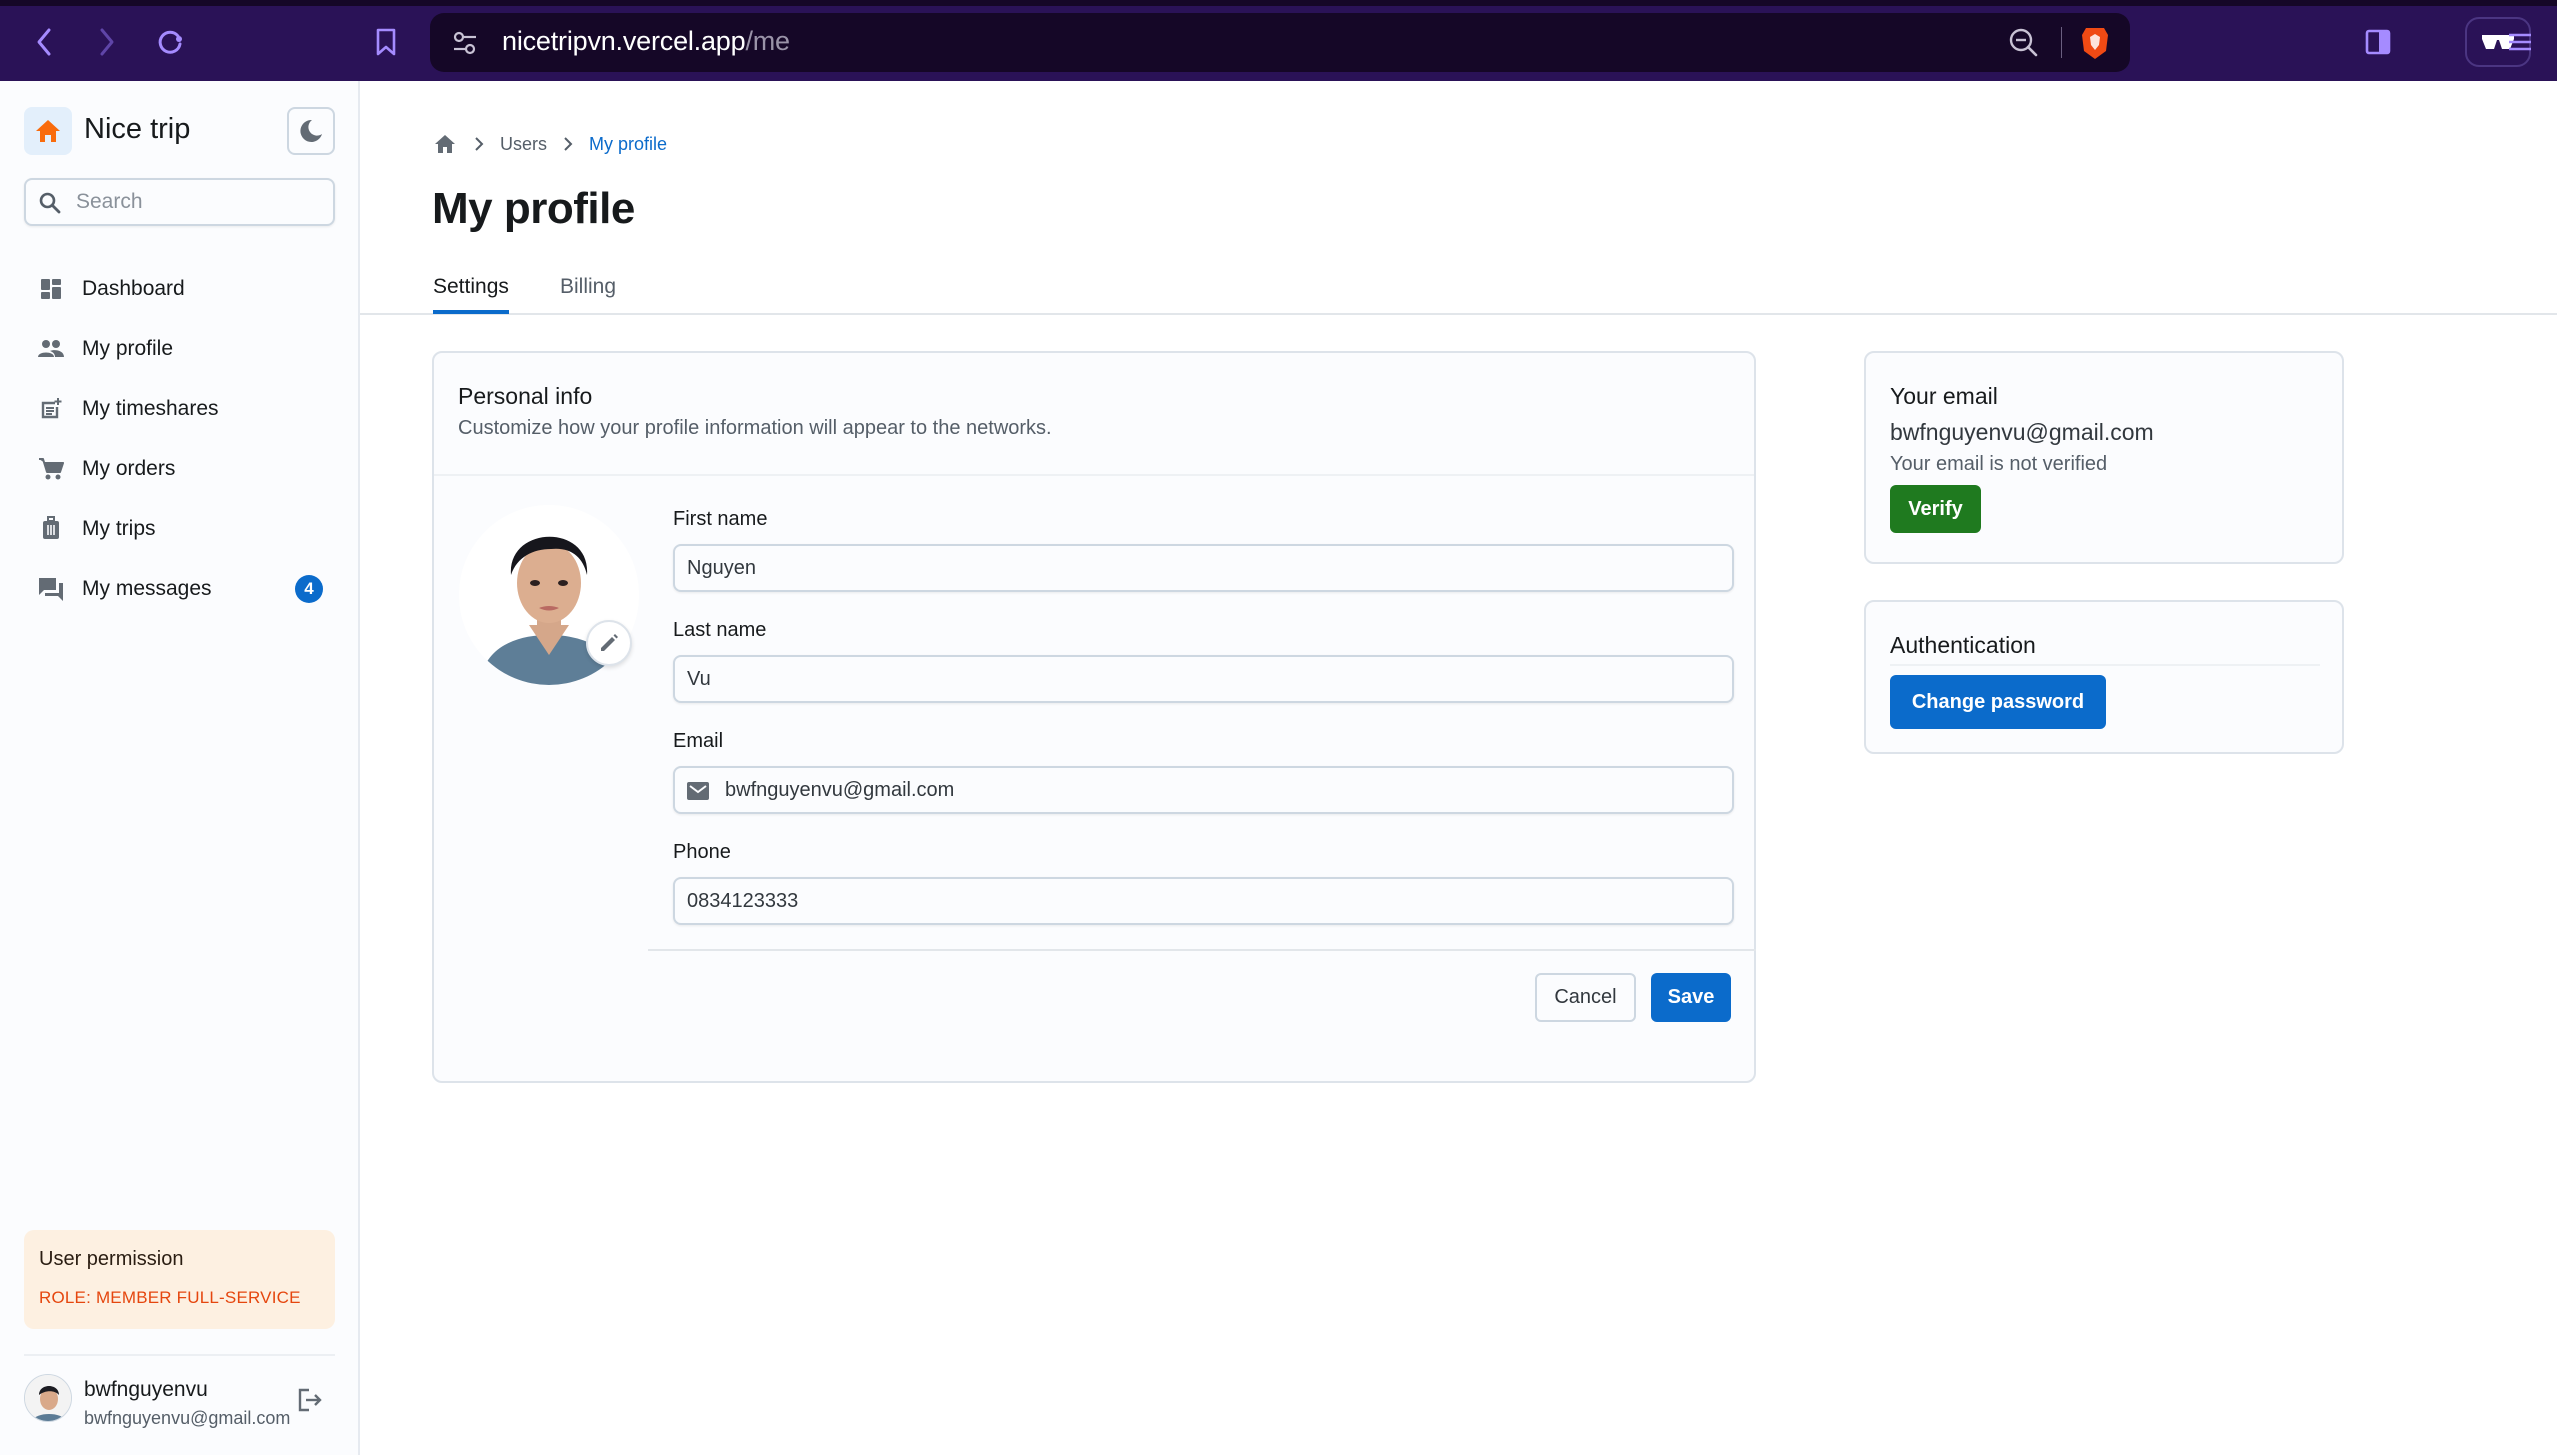 This screenshot has height=1455, width=2557. What do you see at coordinates (1998, 702) in the screenshot?
I see `change-password-button: Change password` at bounding box center [1998, 702].